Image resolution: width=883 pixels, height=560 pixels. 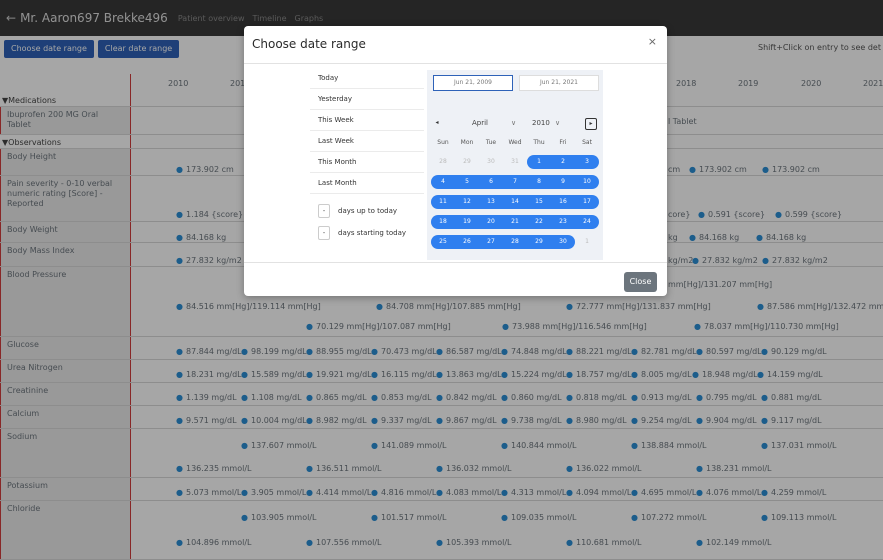 What do you see at coordinates (563, 202) in the screenshot?
I see `calendar-day: 16` at bounding box center [563, 202].